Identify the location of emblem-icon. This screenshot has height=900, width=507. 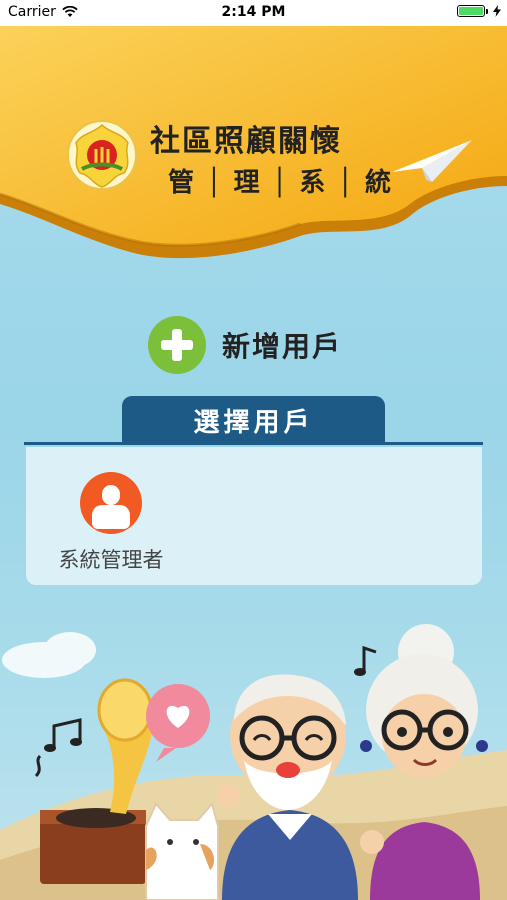
(102, 155).